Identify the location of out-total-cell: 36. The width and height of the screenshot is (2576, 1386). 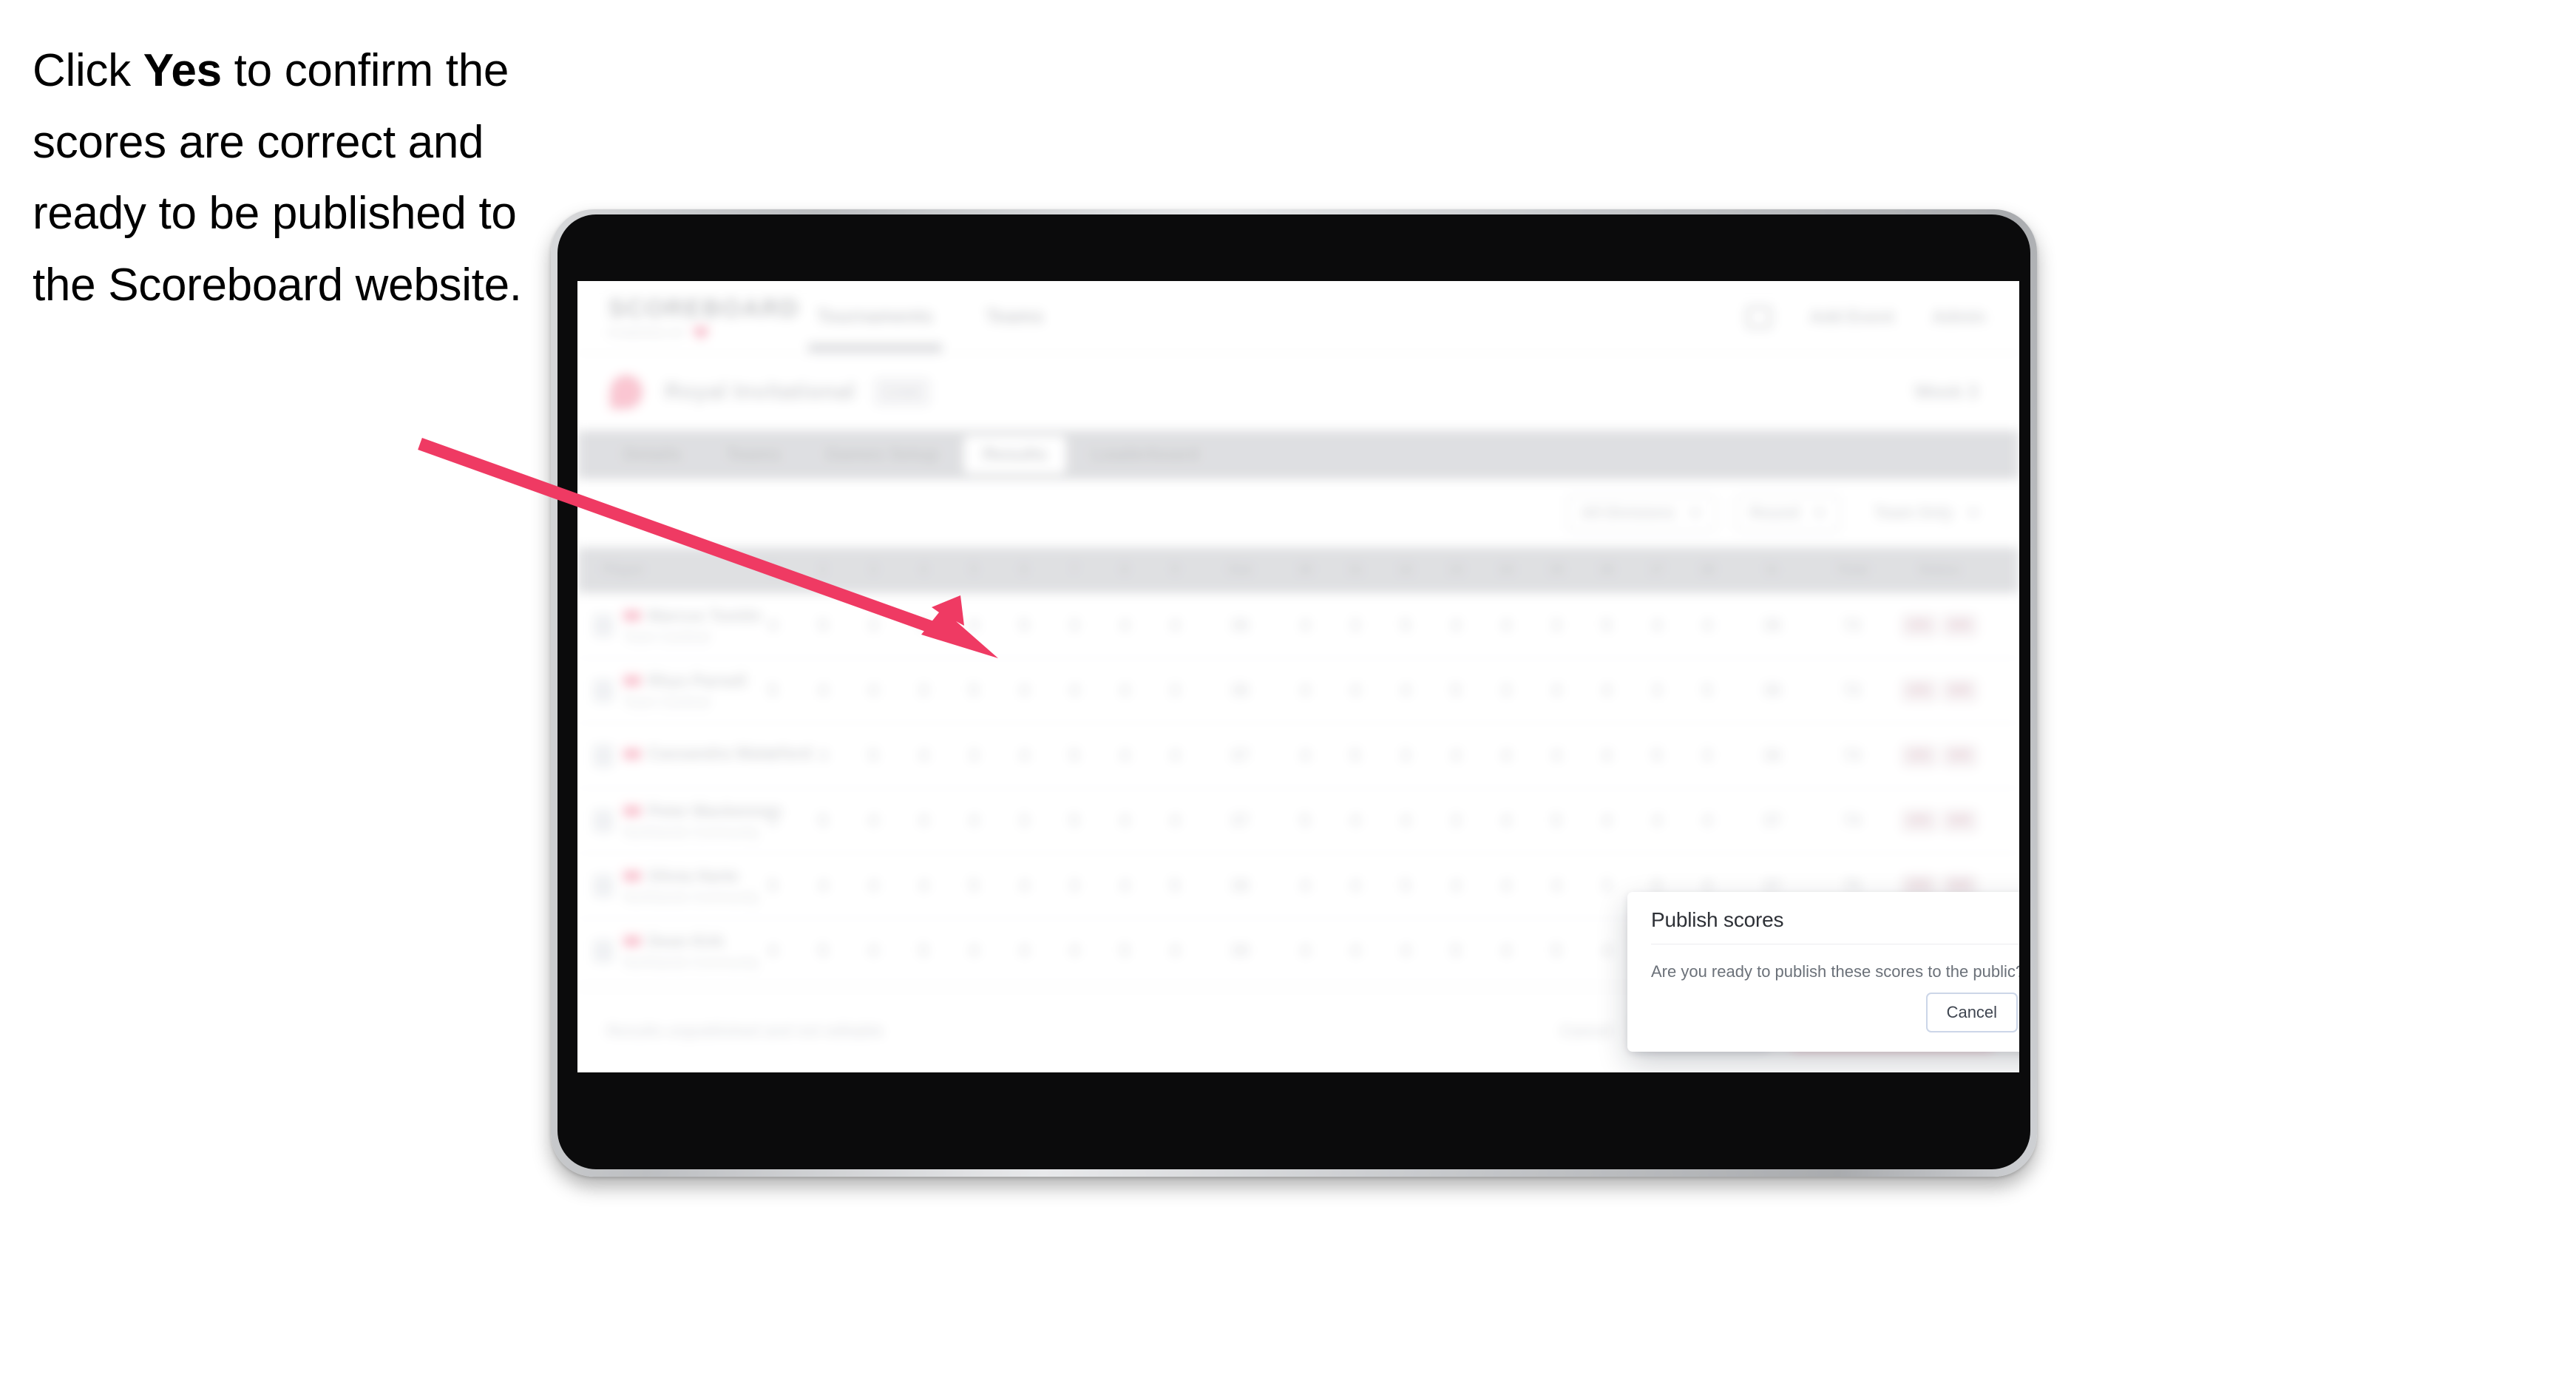
(1240, 691).